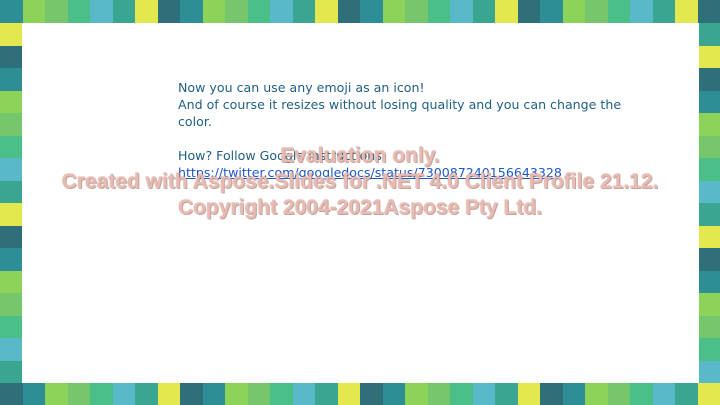 The height and width of the screenshot is (405, 720). What do you see at coordinates (360, 207) in the screenshot?
I see `watermark-line-3: Copyright 2004-2021Aspose Pty Ltd.` at bounding box center [360, 207].